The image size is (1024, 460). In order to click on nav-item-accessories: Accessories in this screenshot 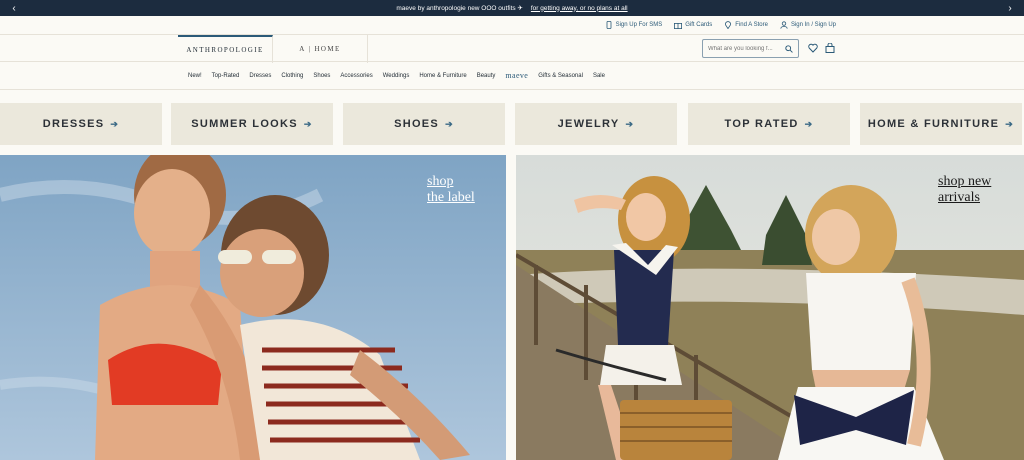, I will do `click(356, 76)`.